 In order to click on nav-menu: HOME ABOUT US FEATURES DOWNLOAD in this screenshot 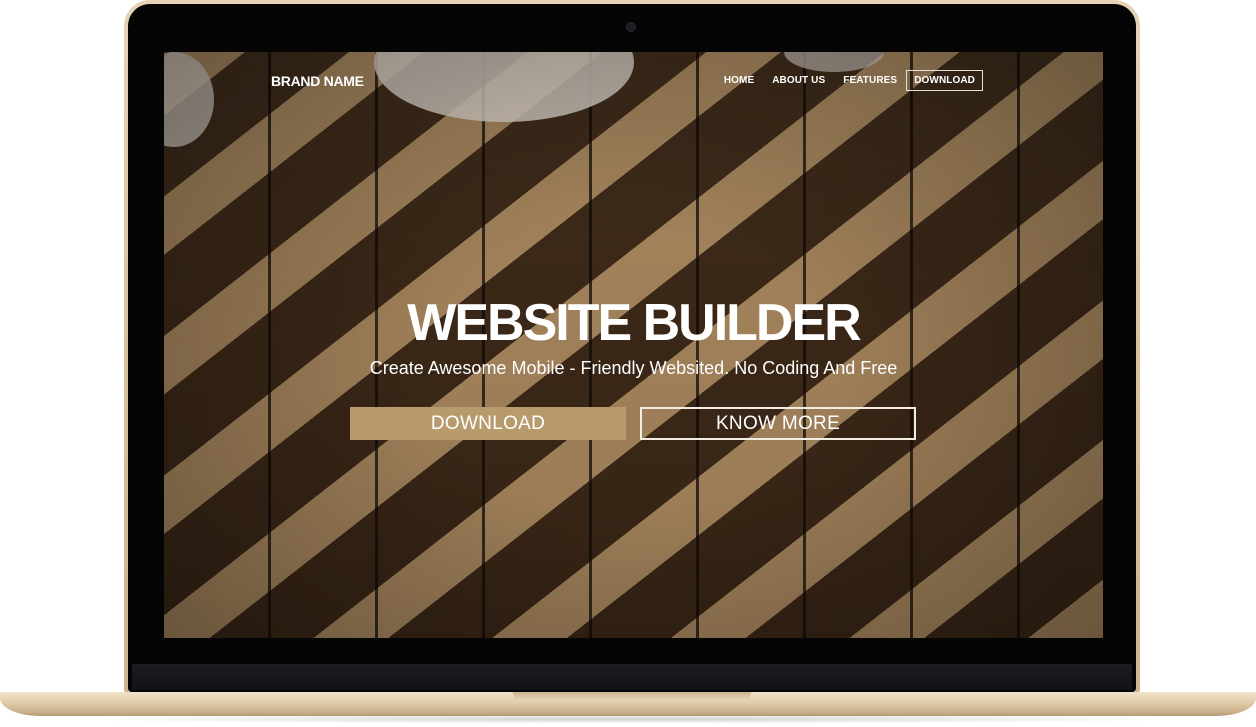, I will do `click(849, 80)`.